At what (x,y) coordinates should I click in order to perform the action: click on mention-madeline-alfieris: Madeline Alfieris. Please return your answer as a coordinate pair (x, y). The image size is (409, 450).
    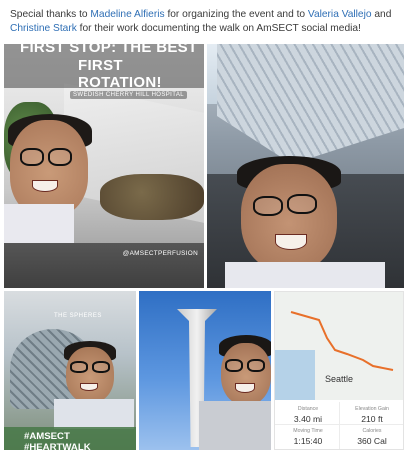
    Looking at the image, I should click on (127, 14).